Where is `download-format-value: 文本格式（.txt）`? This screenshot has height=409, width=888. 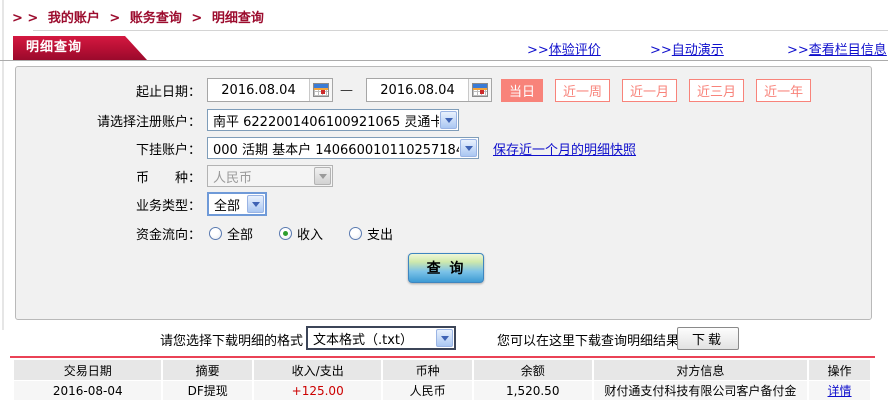
download-format-value: 文本格式（.txt） is located at coordinates (363, 340).